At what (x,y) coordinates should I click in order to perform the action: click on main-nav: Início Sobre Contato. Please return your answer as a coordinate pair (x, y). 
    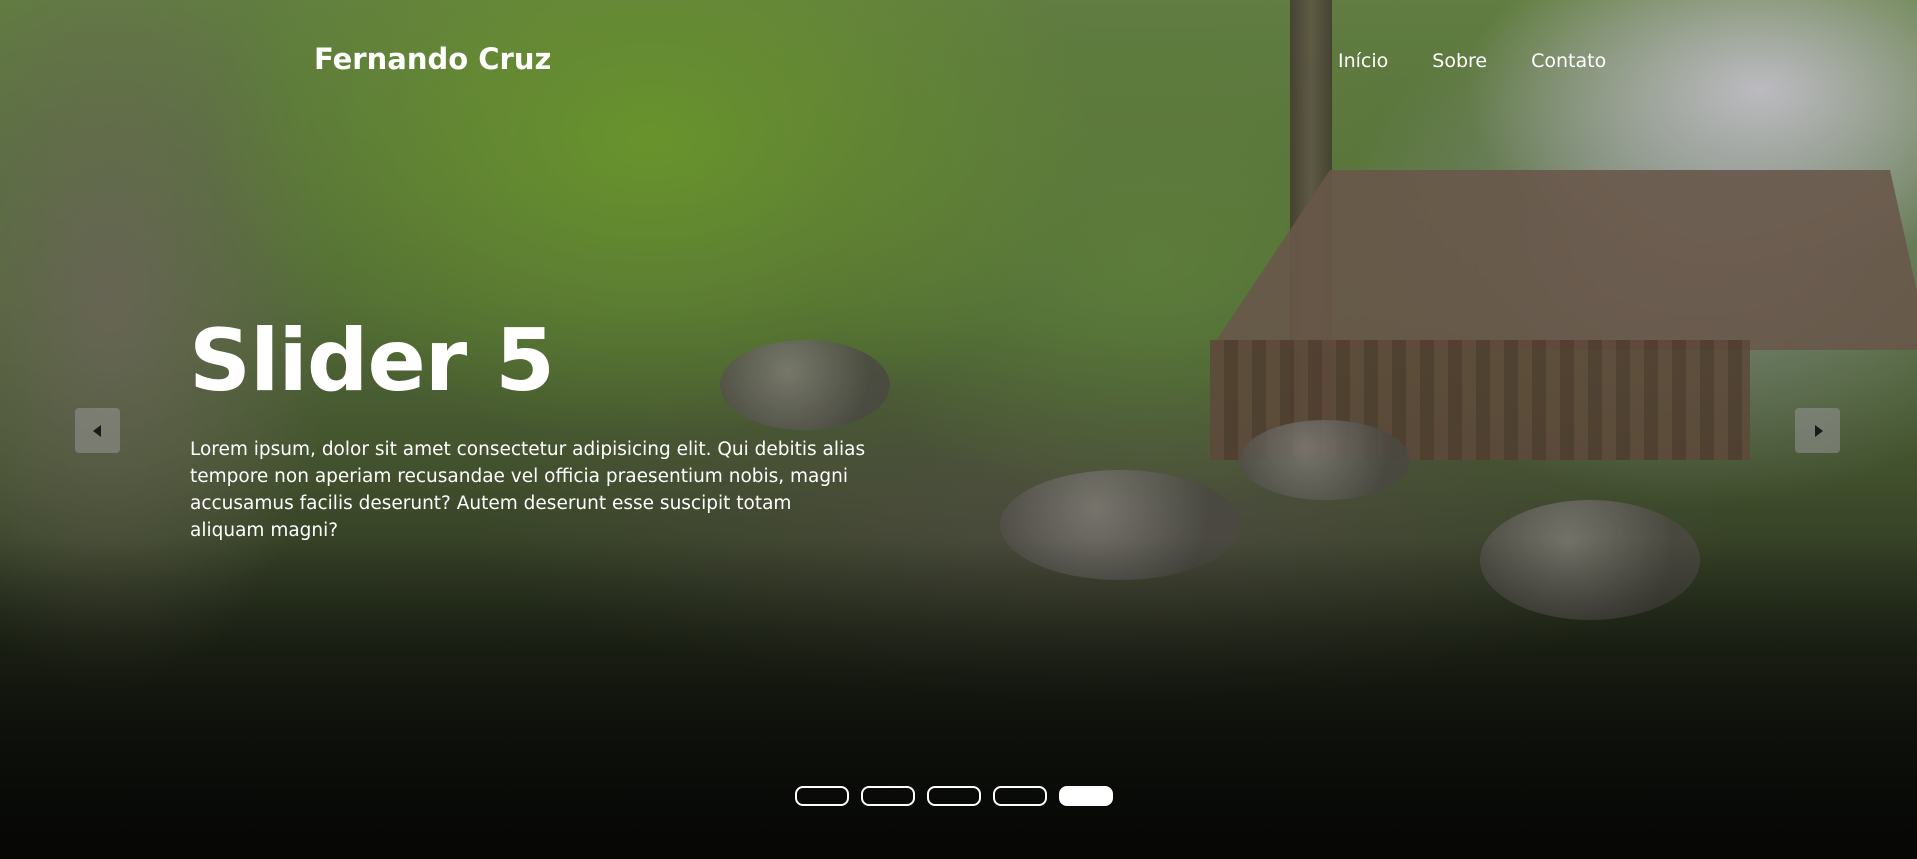
    Looking at the image, I should click on (1472, 61).